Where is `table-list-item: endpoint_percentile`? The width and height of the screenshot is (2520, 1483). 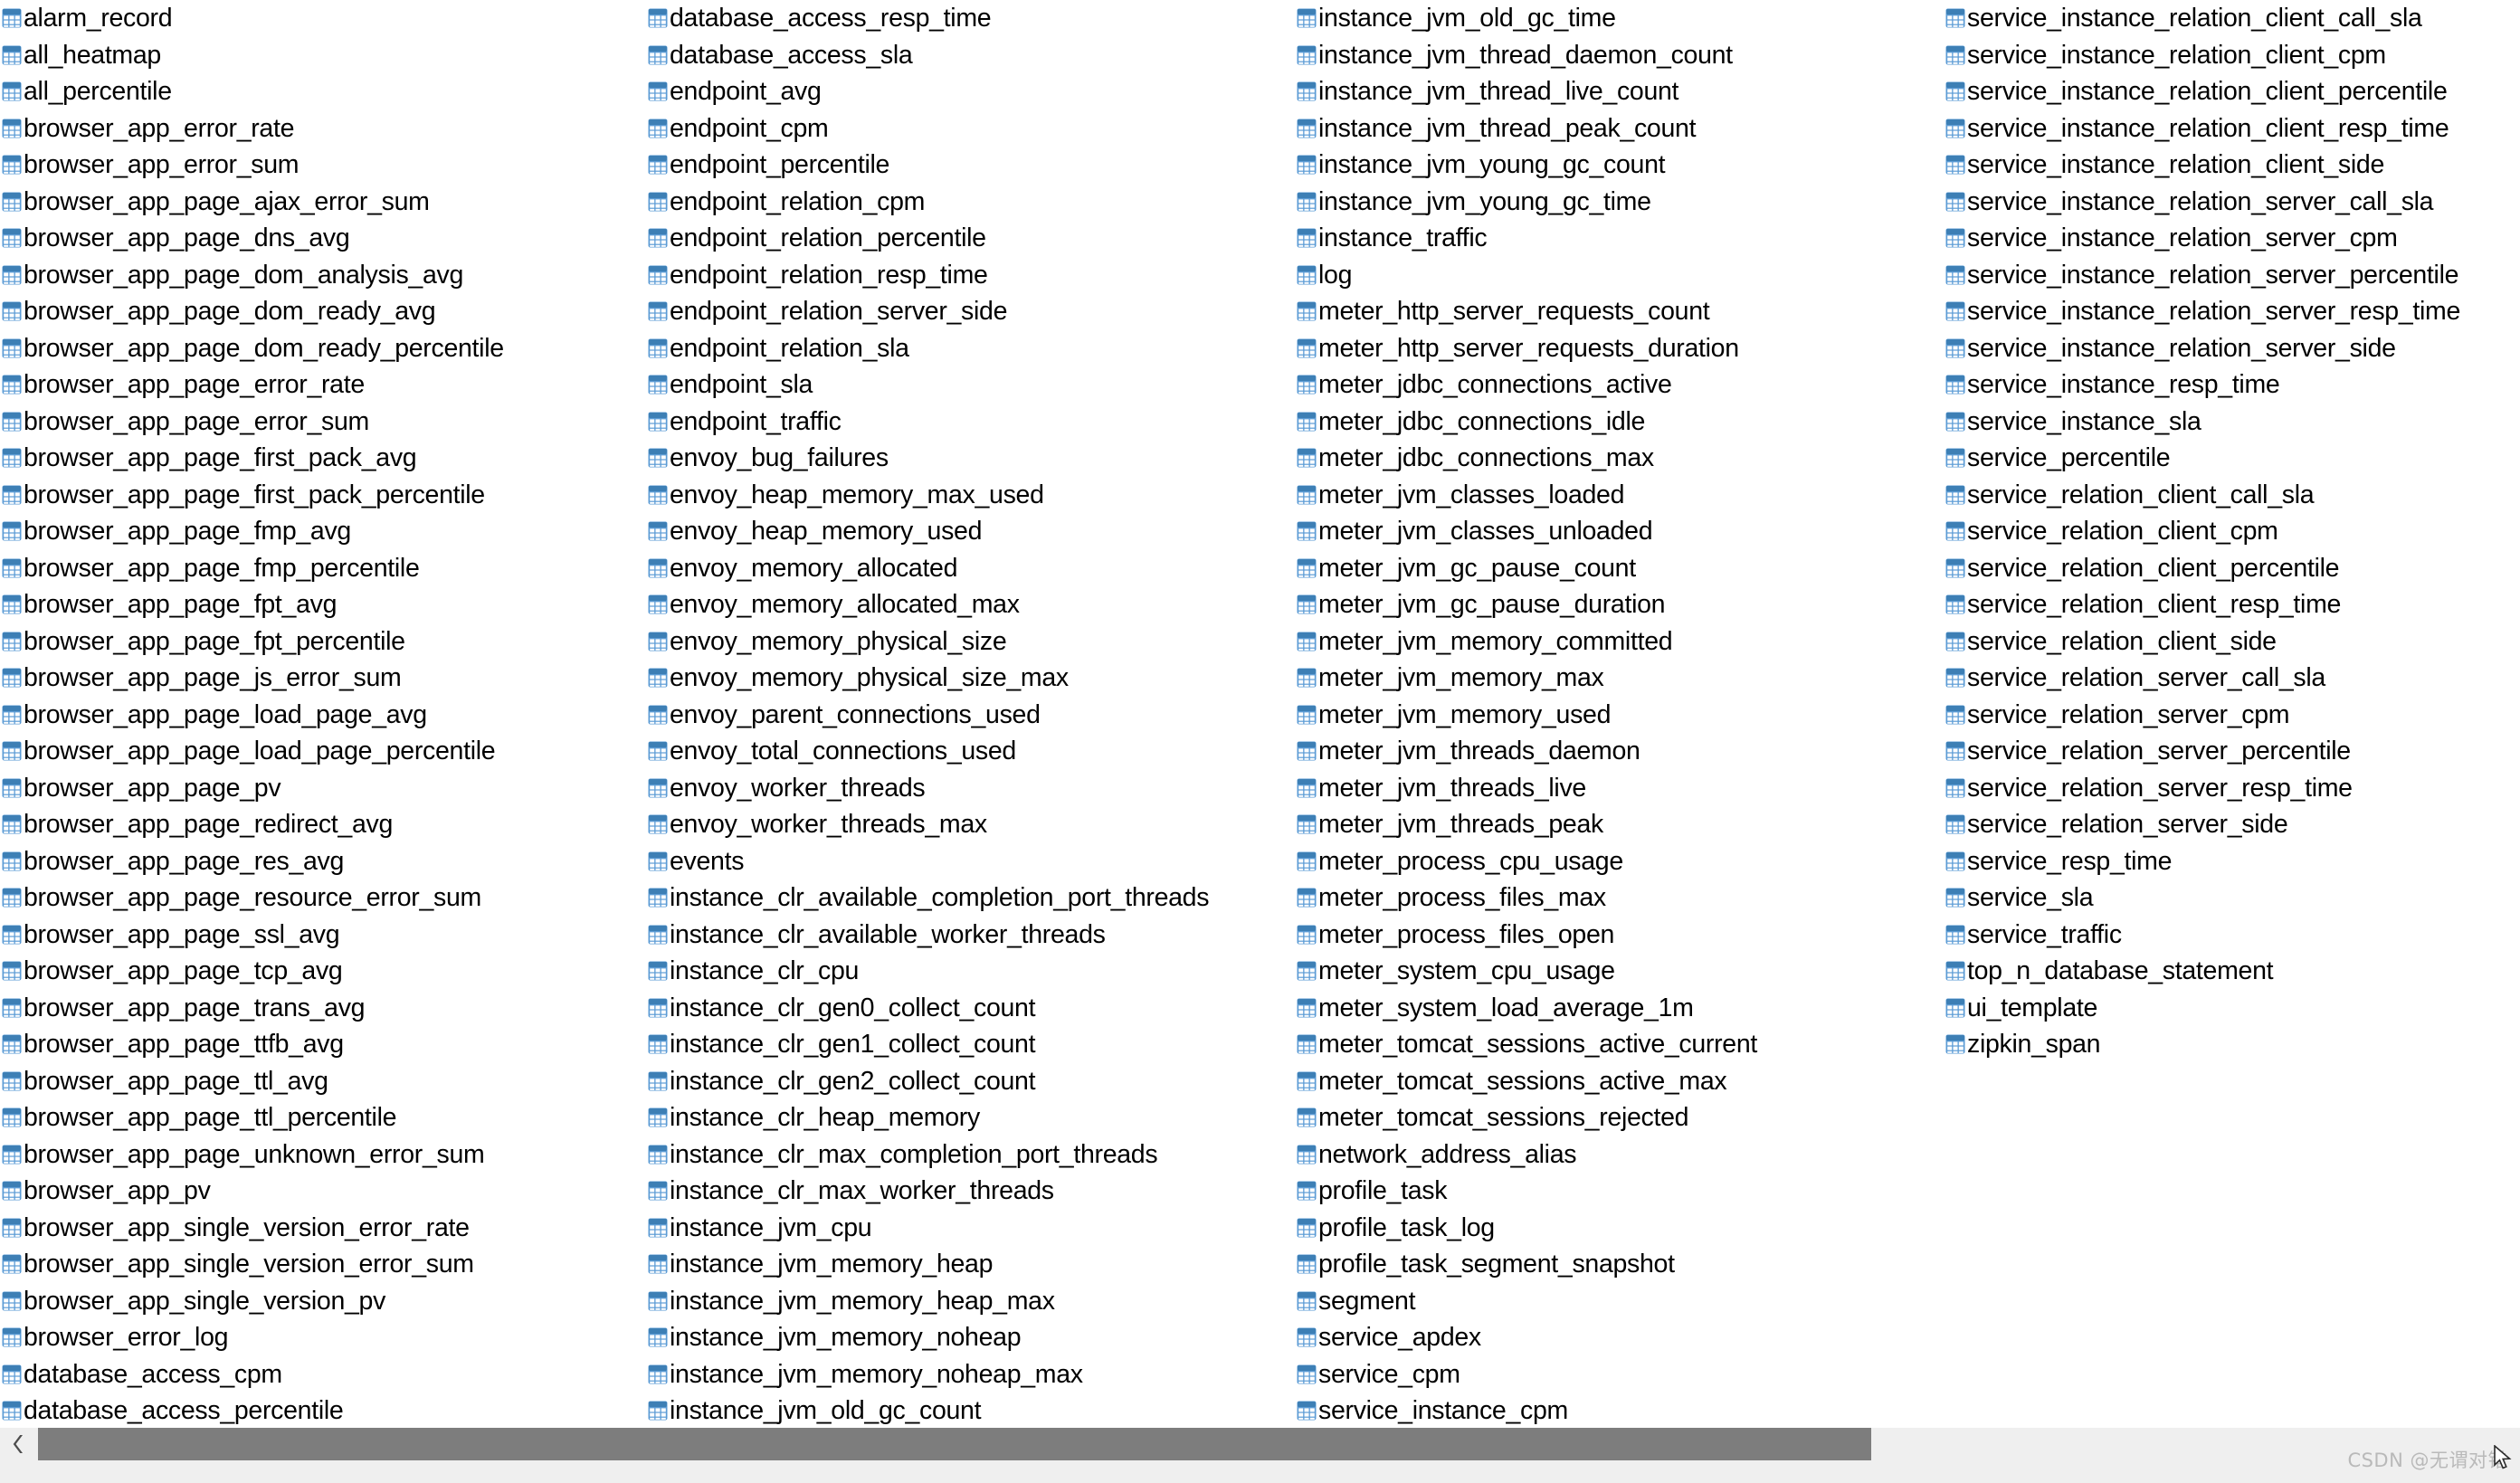
table-list-item: endpoint_percentile is located at coordinates (972, 165).